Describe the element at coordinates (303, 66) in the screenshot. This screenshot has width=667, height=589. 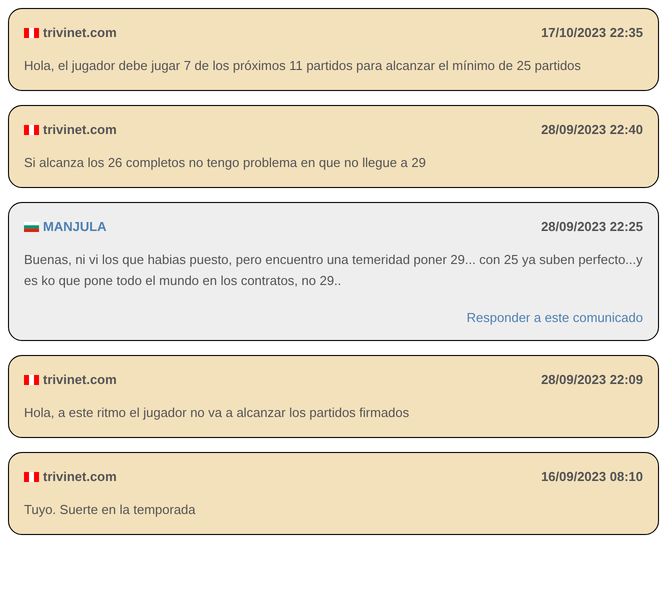
I see `comment-text: Hola, el jugador debe jugar 7 de los próximos 11 partidos para alcanzar el mínimo de 25 partidos` at that location.